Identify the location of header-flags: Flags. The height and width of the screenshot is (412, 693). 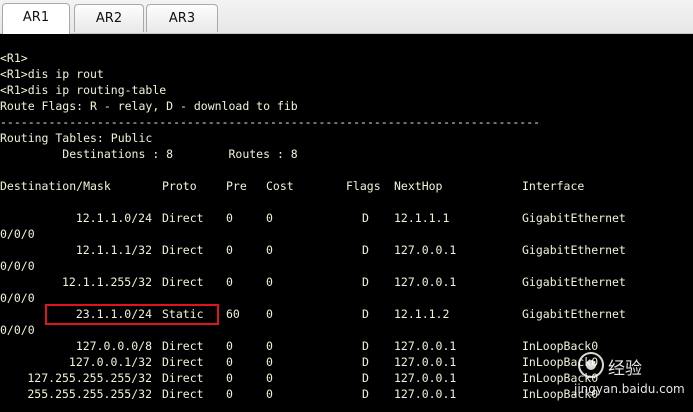
(363, 186).